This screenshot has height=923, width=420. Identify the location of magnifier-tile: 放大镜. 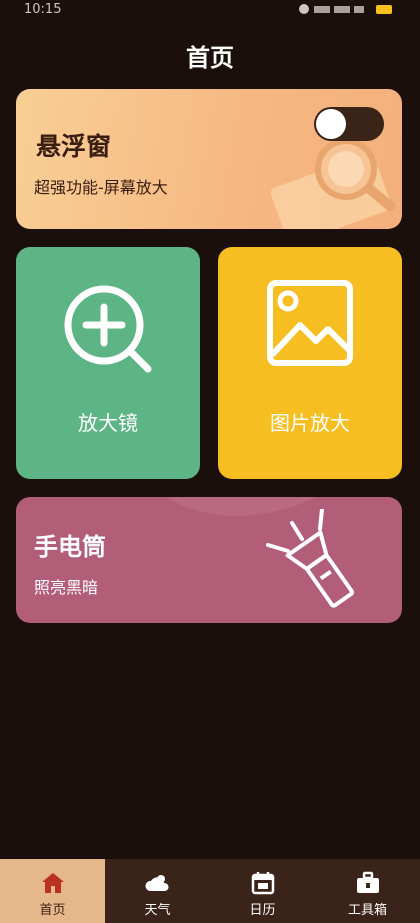
(108, 363).